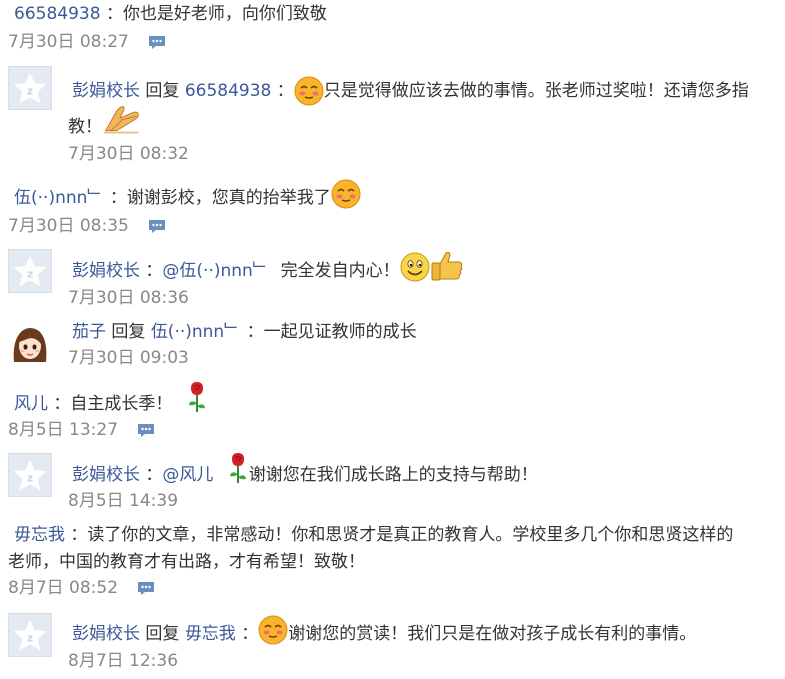  I want to click on reply-target-username: 66584938, so click(228, 91).